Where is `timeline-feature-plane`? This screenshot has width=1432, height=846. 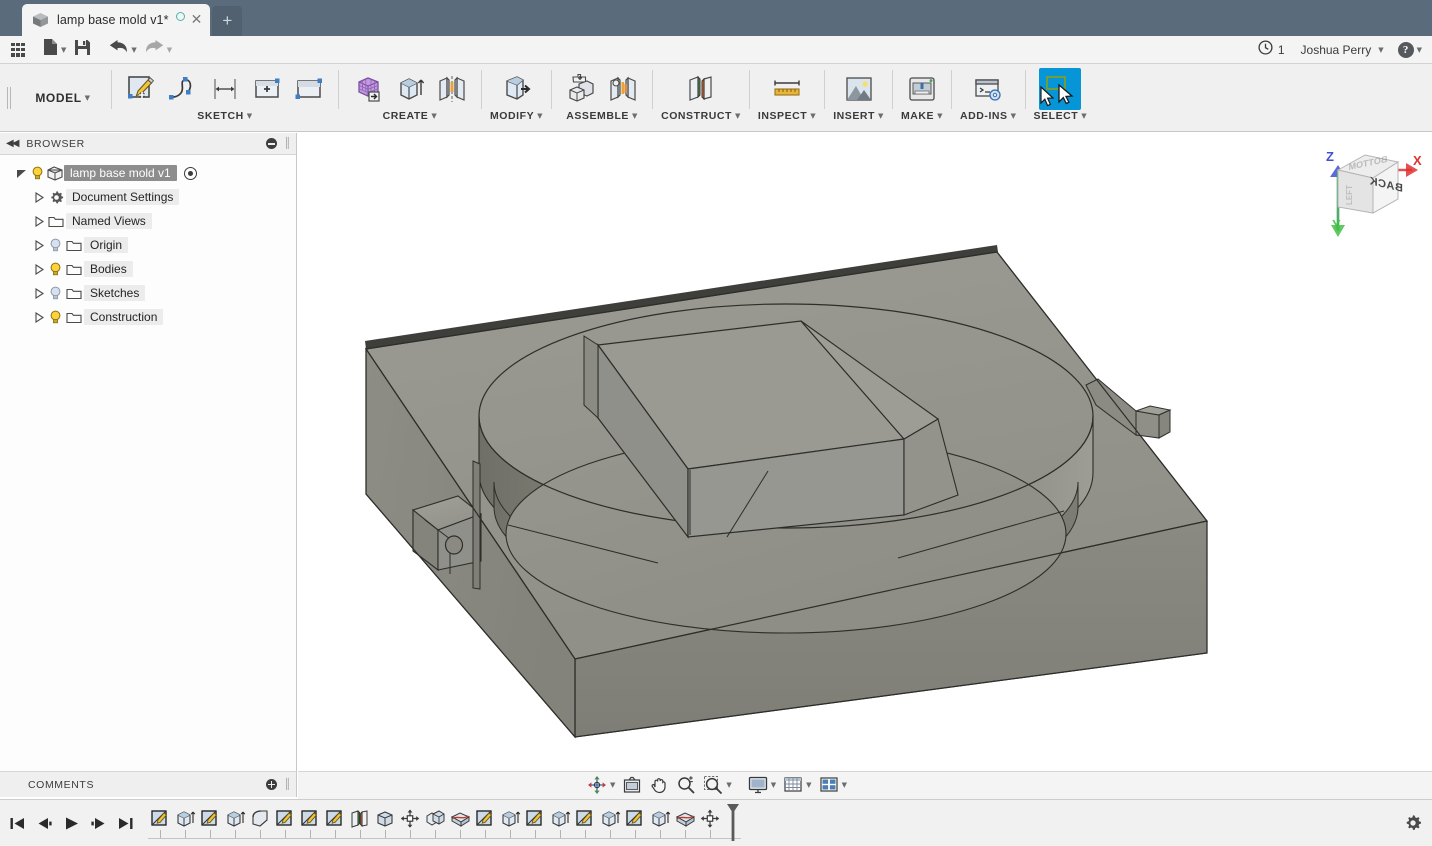 timeline-feature-plane is located at coordinates (360, 823).